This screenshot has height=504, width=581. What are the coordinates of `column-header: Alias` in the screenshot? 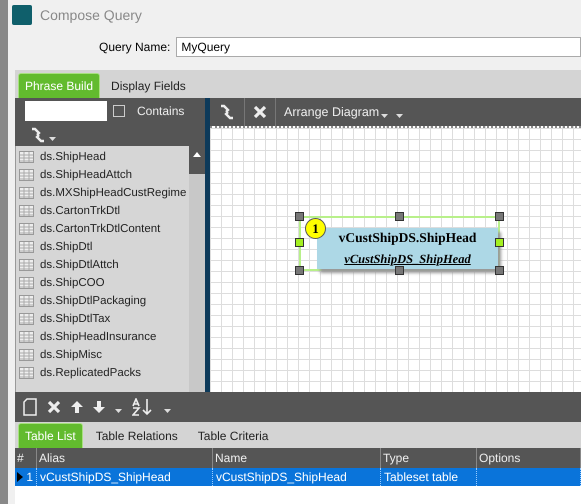 It's located at (125, 458).